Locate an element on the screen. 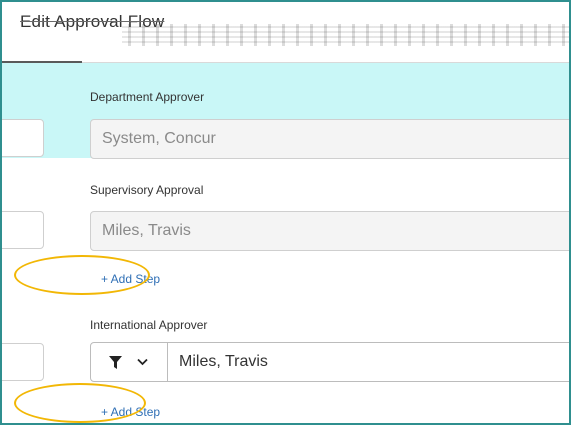  step-label-department-approver: Department Approver is located at coordinates (147, 97).